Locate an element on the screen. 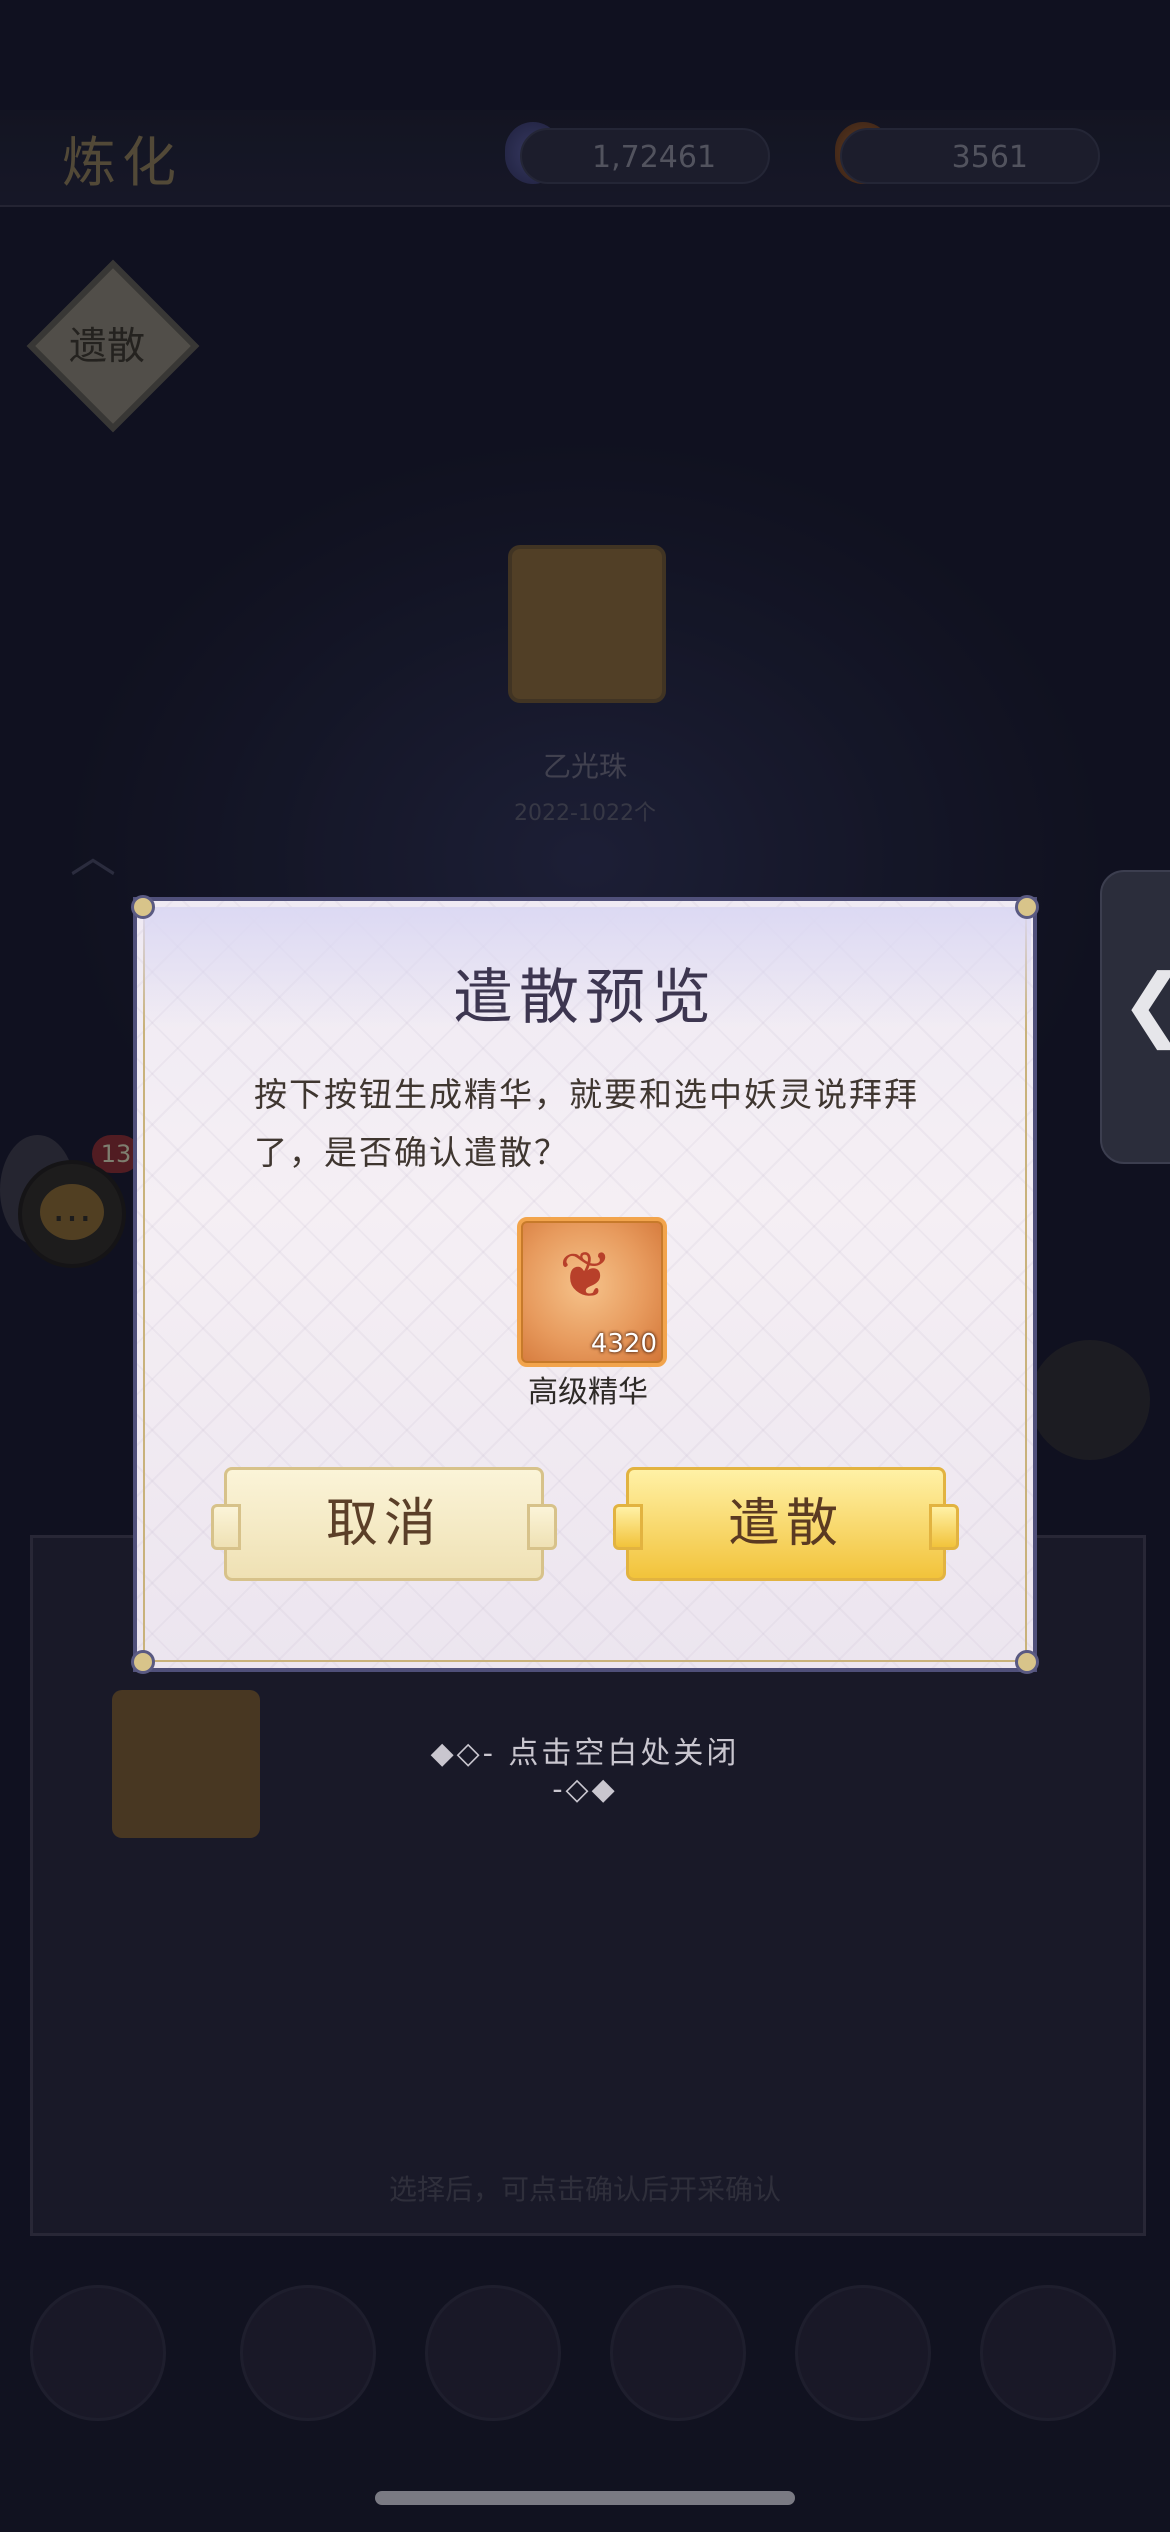 Image resolution: width=1170 pixels, height=2532 pixels. chevron-left-icon: ❮ is located at coordinates (1145, 1003).